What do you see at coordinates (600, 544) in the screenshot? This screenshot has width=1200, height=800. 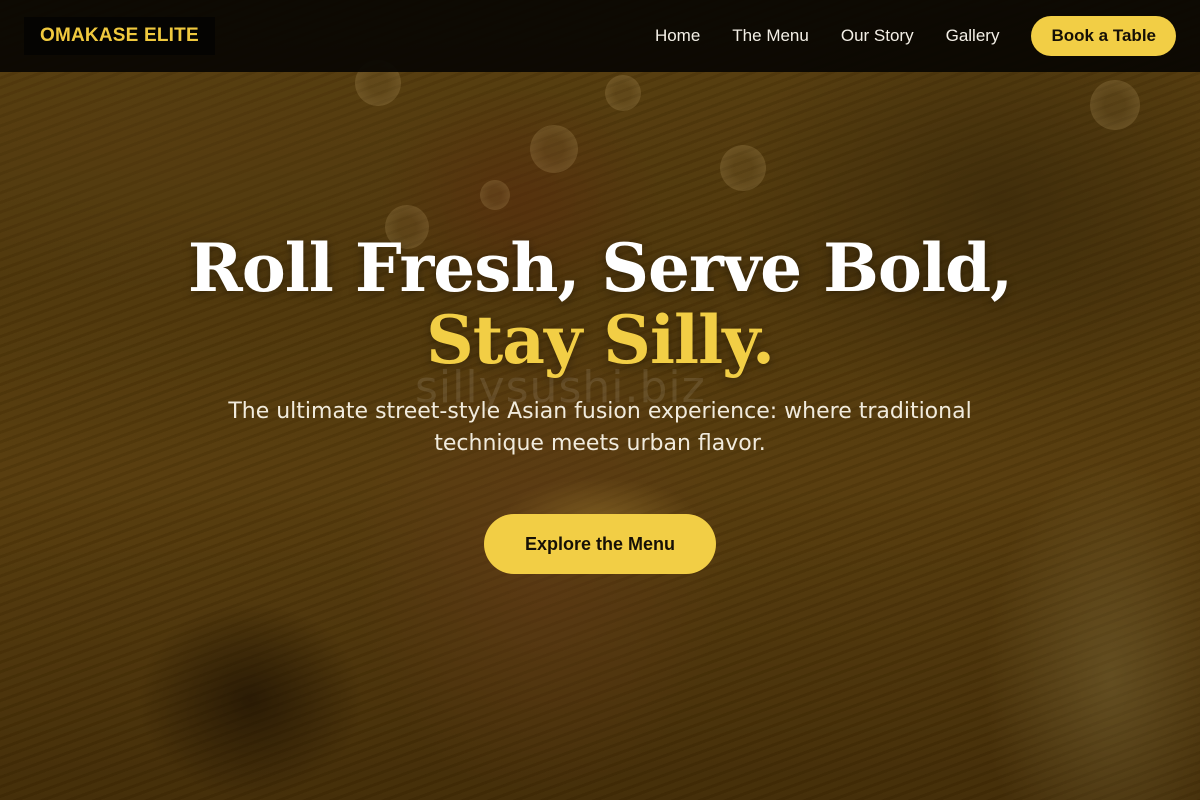 I see `explore-menu-button: Explore the Menu` at bounding box center [600, 544].